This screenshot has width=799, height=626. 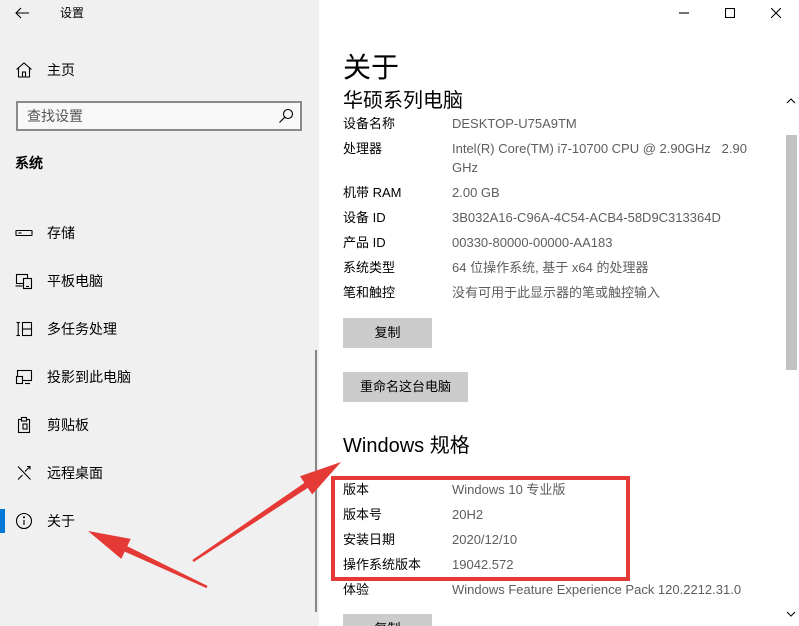 I want to click on spec-value: 20H2, so click(x=468, y=514).